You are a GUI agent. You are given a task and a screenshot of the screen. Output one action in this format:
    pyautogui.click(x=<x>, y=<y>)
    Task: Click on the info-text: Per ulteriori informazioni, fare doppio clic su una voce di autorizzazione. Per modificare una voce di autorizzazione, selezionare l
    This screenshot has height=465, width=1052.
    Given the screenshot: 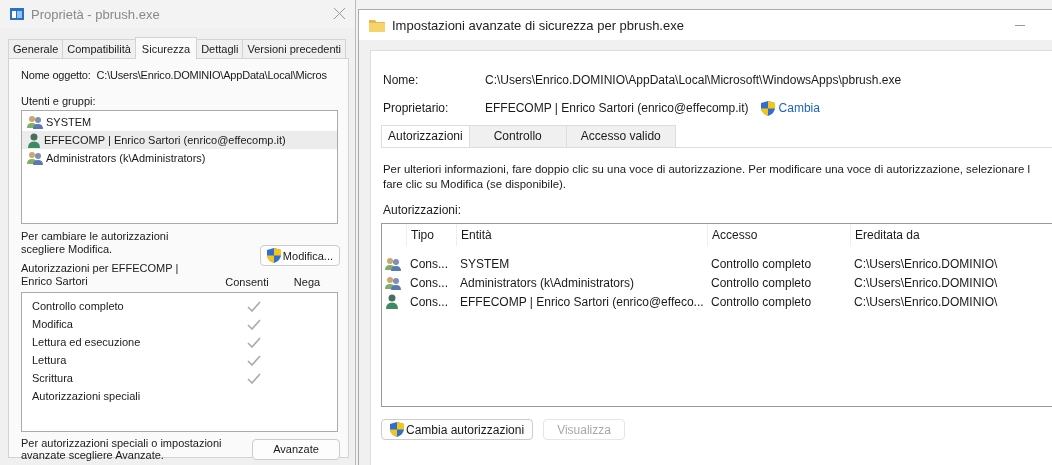 What is the action you would take?
    pyautogui.click(x=707, y=169)
    